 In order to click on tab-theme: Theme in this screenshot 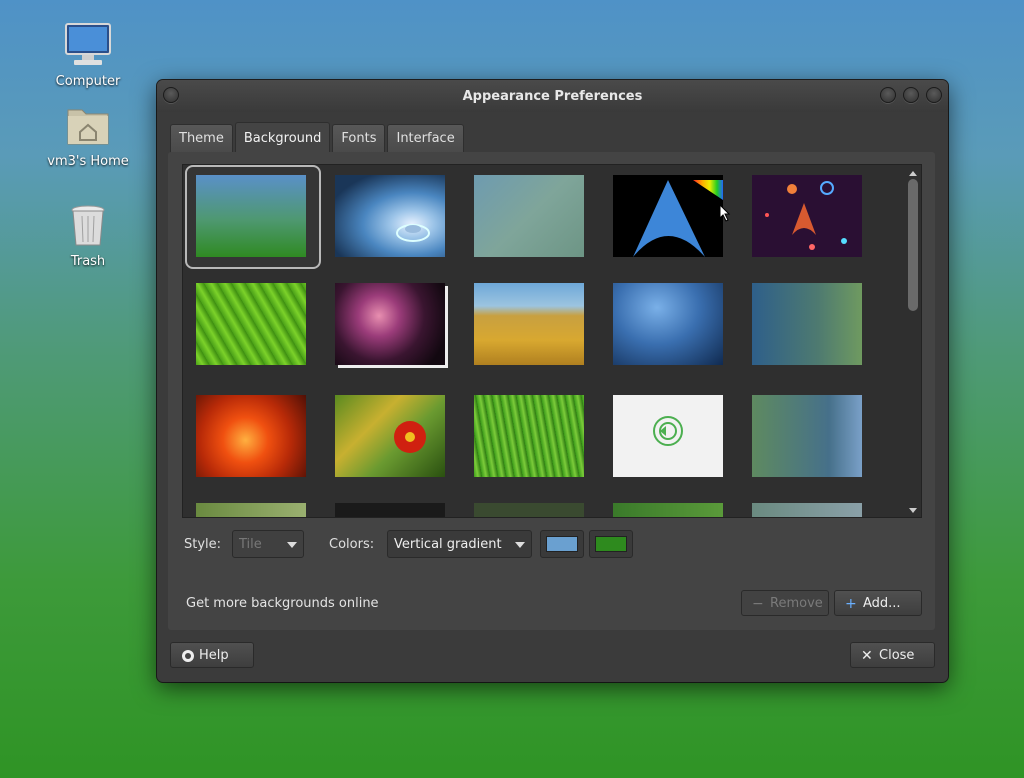, I will do `click(201, 138)`.